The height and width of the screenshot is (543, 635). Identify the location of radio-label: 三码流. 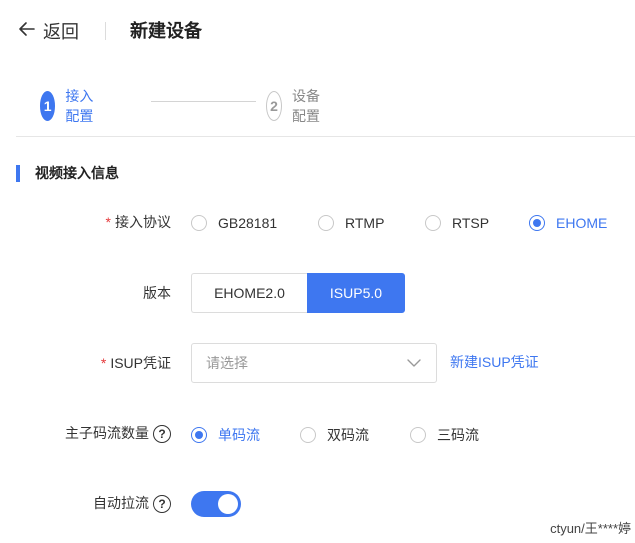
(458, 435).